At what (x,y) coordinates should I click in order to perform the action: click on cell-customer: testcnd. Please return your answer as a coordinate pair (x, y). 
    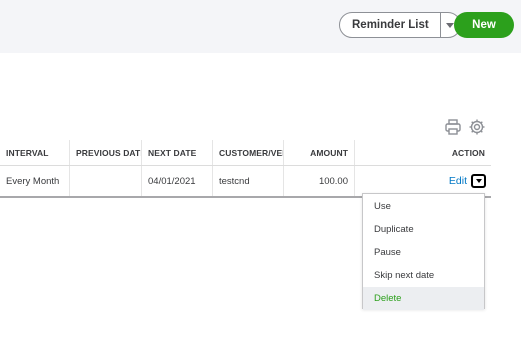
    Looking at the image, I should click on (248, 181).